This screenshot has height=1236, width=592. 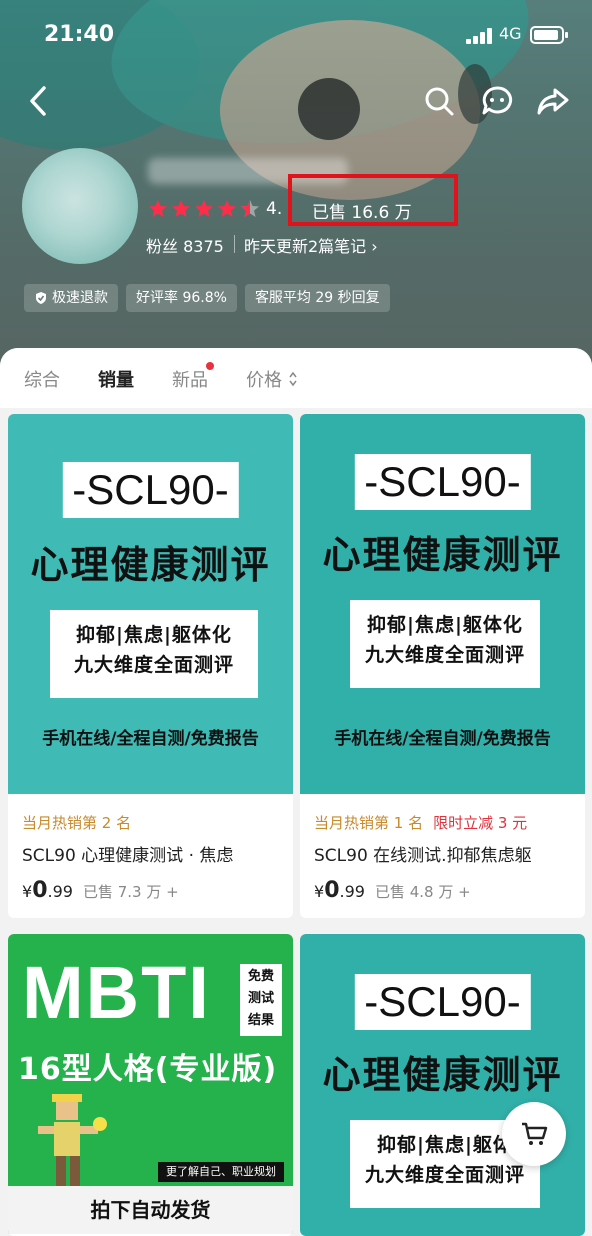 What do you see at coordinates (264, 379) in the screenshot?
I see `tab-price: 价格` at bounding box center [264, 379].